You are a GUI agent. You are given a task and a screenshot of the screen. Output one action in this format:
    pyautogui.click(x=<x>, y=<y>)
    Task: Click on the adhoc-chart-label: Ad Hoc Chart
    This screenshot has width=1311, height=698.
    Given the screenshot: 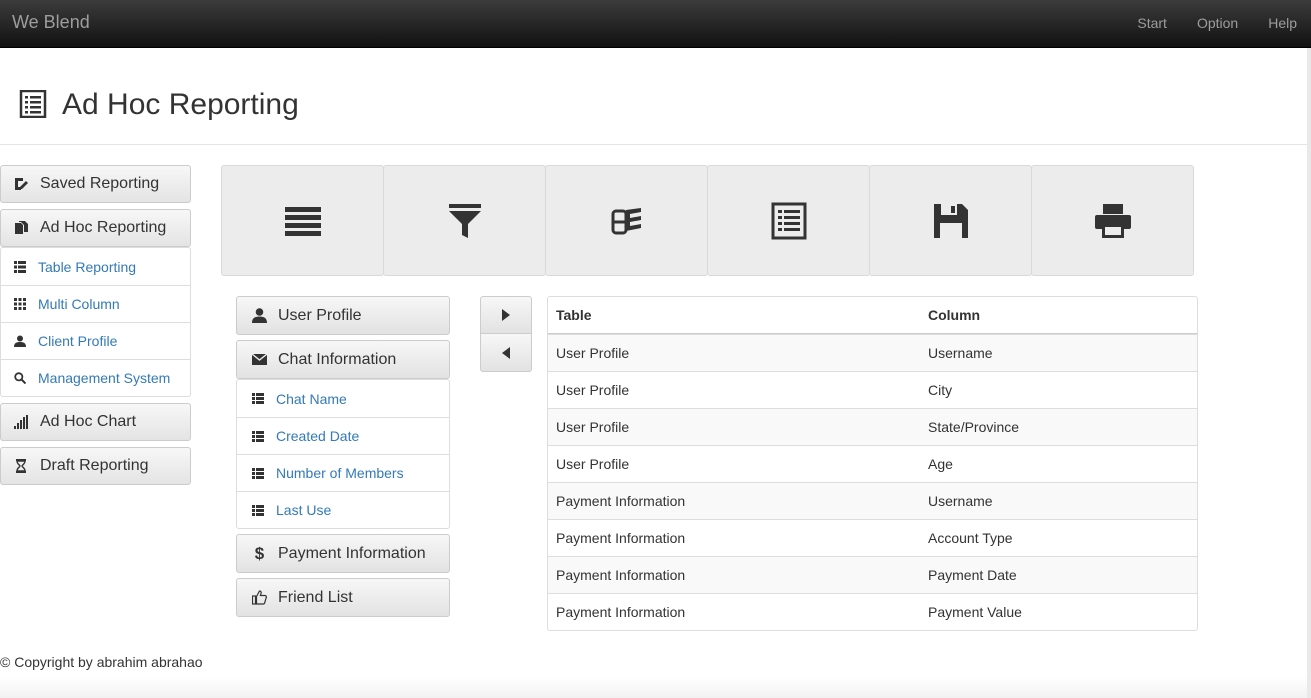 What is the action you would take?
    pyautogui.click(x=88, y=421)
    